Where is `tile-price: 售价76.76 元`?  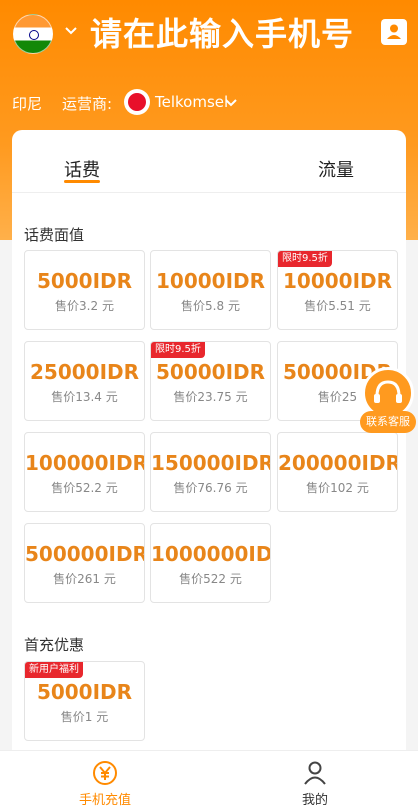
tile-price: 售价76.76 元 is located at coordinates (210, 488).